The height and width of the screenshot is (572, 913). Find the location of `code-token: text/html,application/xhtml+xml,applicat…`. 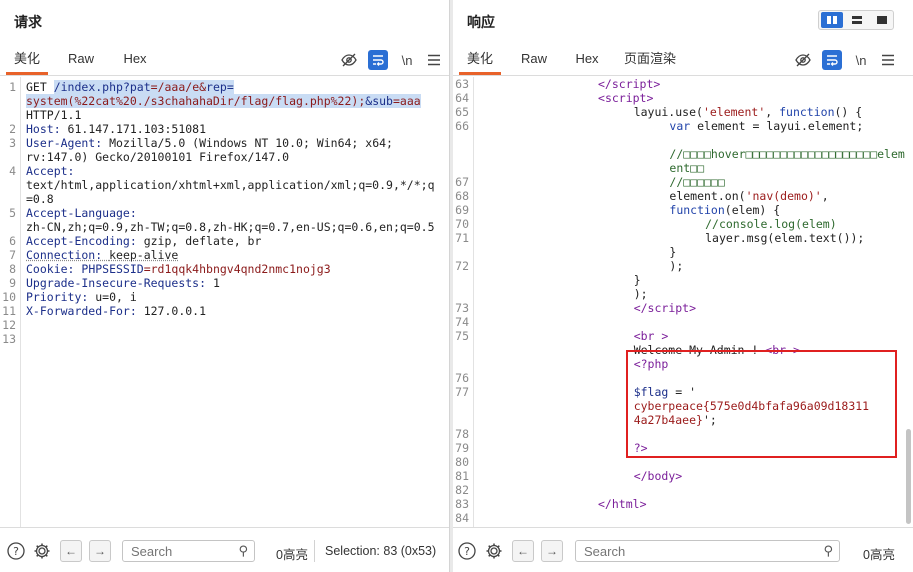

code-token: text/html,application/xhtml+xml,applicat… is located at coordinates (230, 185).